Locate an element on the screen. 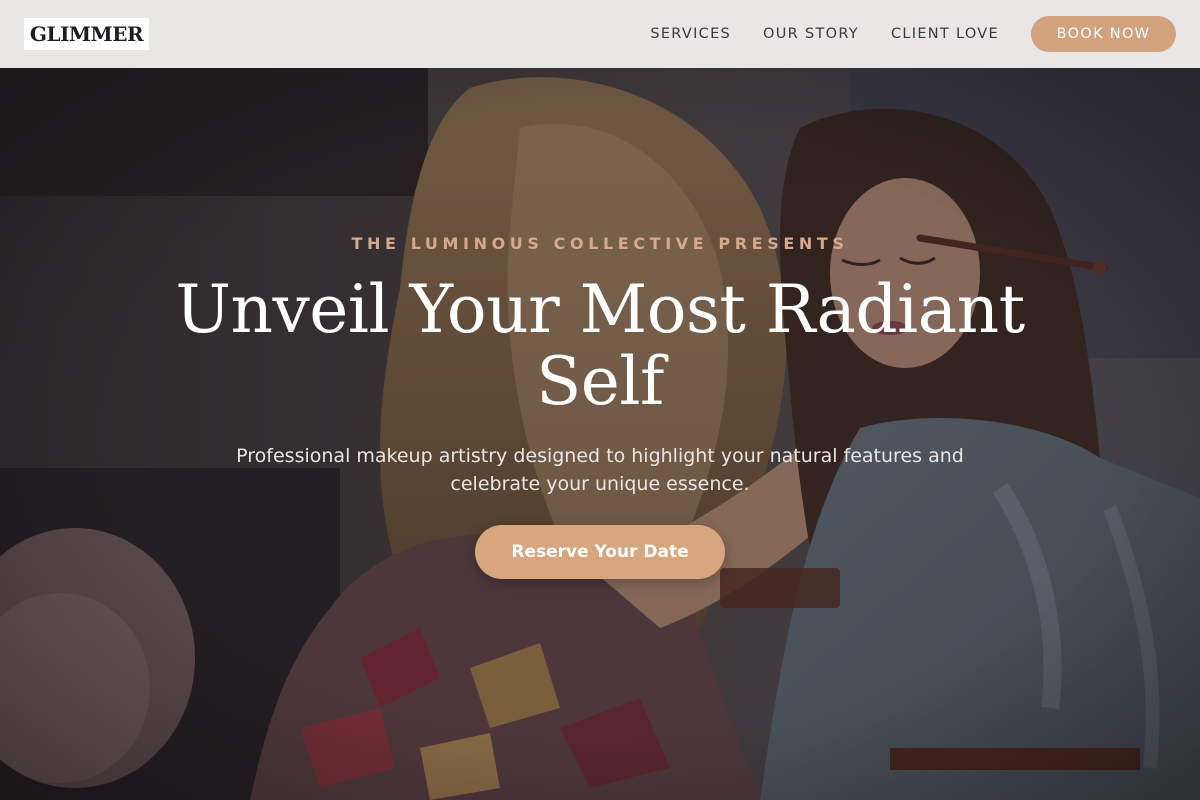 This screenshot has height=800, width=1200. nav-our-story-link: OUR STORY is located at coordinates (811, 34).